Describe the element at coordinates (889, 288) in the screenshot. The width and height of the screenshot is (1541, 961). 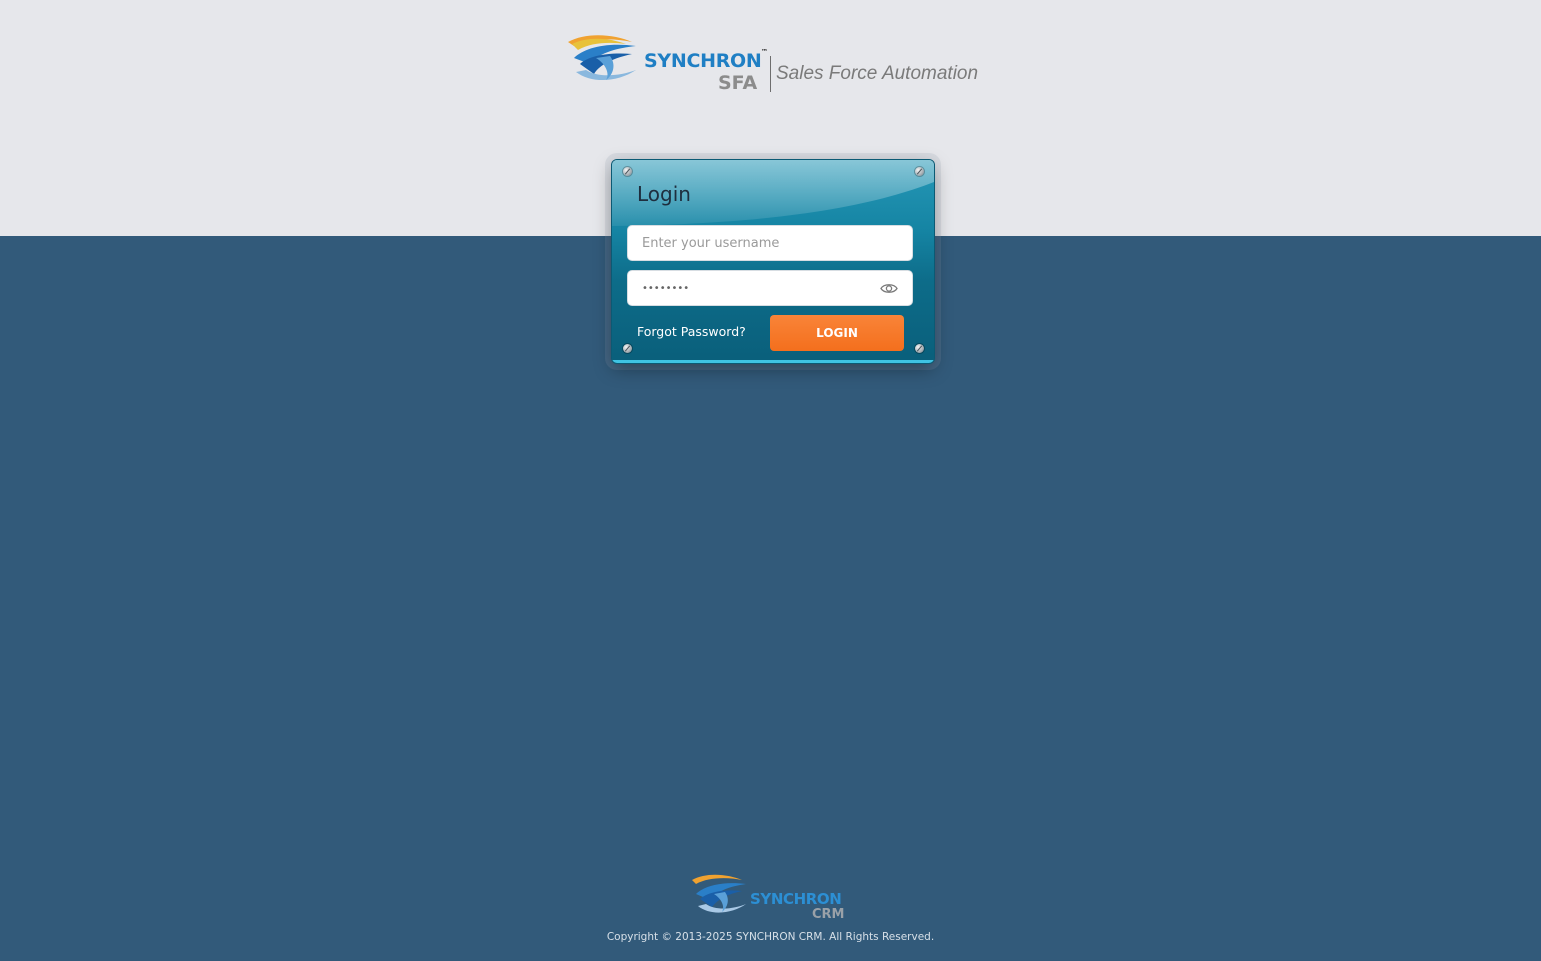
I see `eye-icon` at that location.